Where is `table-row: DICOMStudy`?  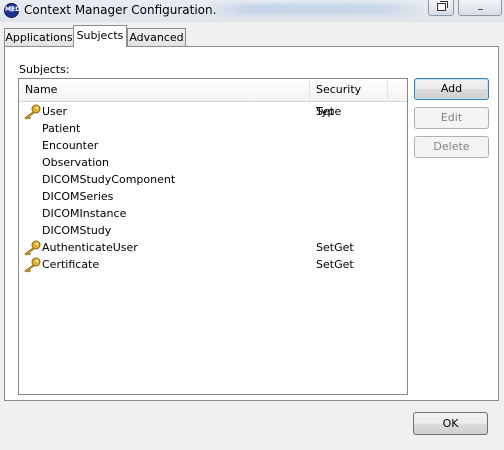
table-row: DICOMStudy is located at coordinates (213, 230).